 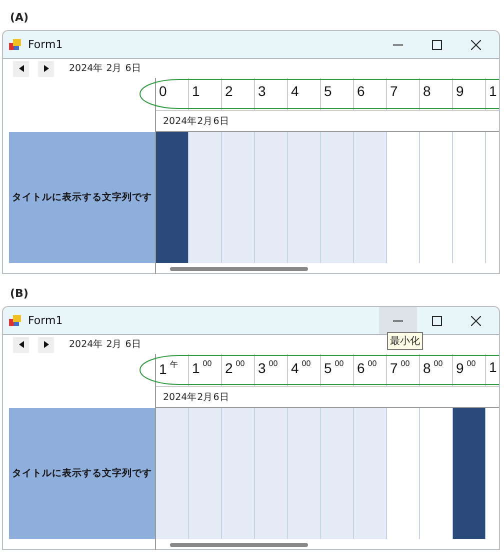 What do you see at coordinates (426, 90) in the screenshot?
I see `hour-label: 8` at bounding box center [426, 90].